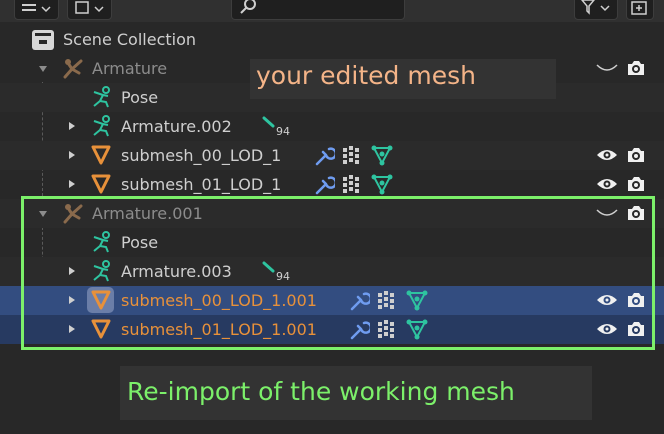  I want to click on row-label: submesh_00_LOD_1, so click(201, 155).